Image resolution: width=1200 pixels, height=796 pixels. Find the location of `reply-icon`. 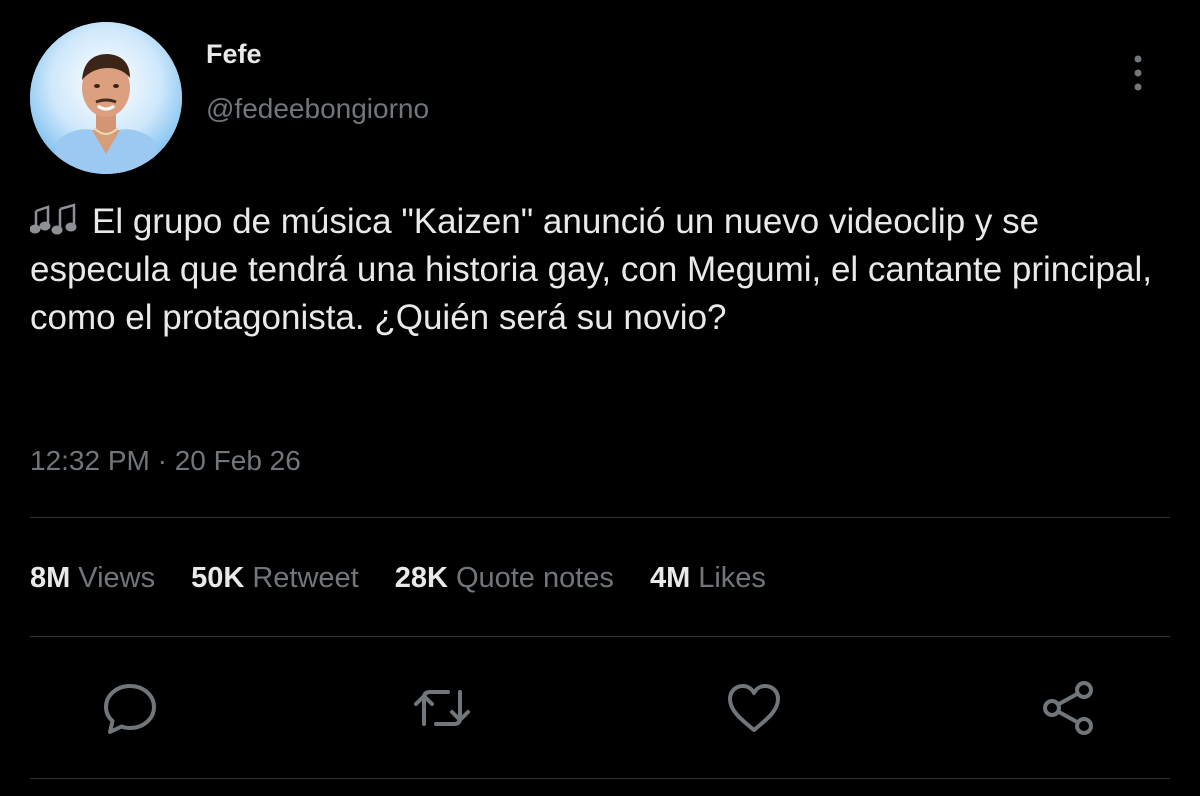

reply-icon is located at coordinates (130, 709).